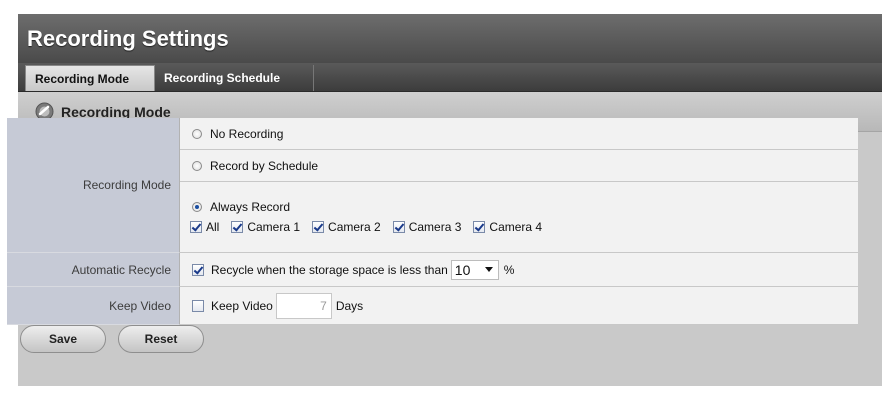 The image size is (890, 394). I want to click on tab-bar: Recording Mode Recording Schedule, so click(450, 77).